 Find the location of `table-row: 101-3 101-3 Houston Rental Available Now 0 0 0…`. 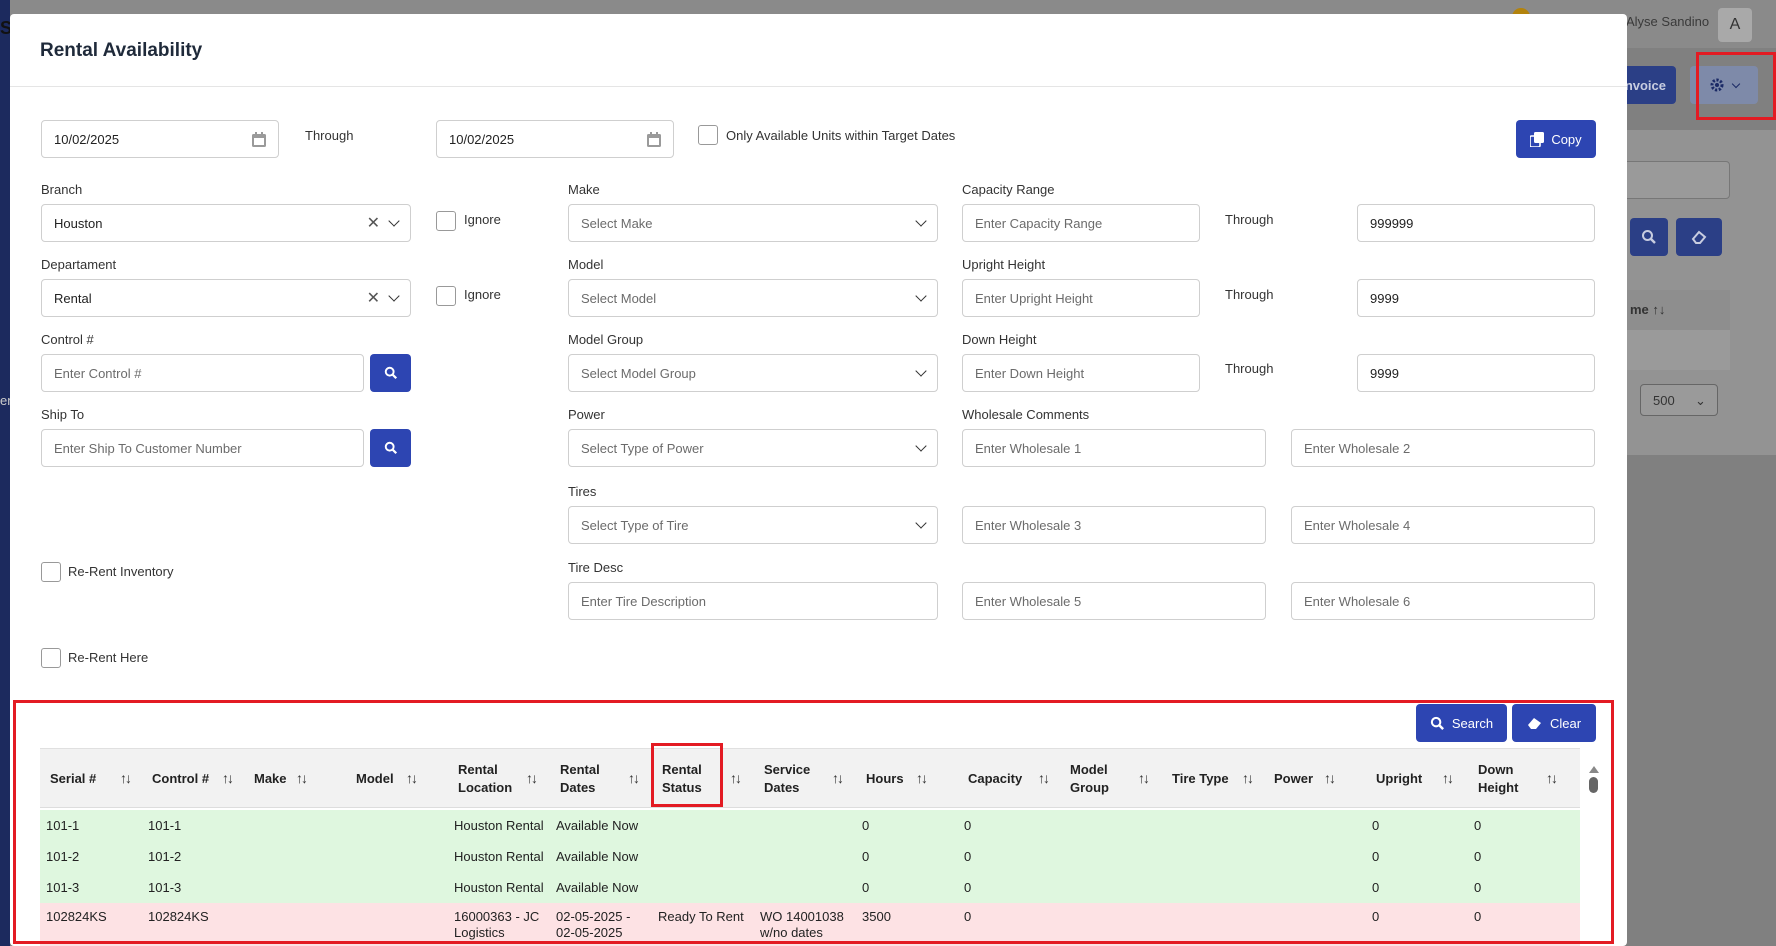

table-row: 101-3 101-3 Houston Rental Available Now 0 0 0… is located at coordinates (810, 887).